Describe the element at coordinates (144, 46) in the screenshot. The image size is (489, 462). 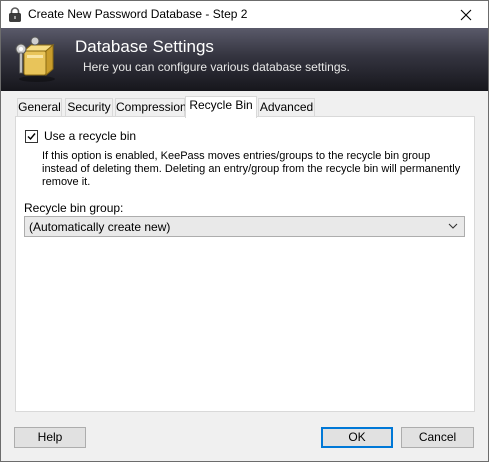
I see `banner-title: Database Settings` at that location.